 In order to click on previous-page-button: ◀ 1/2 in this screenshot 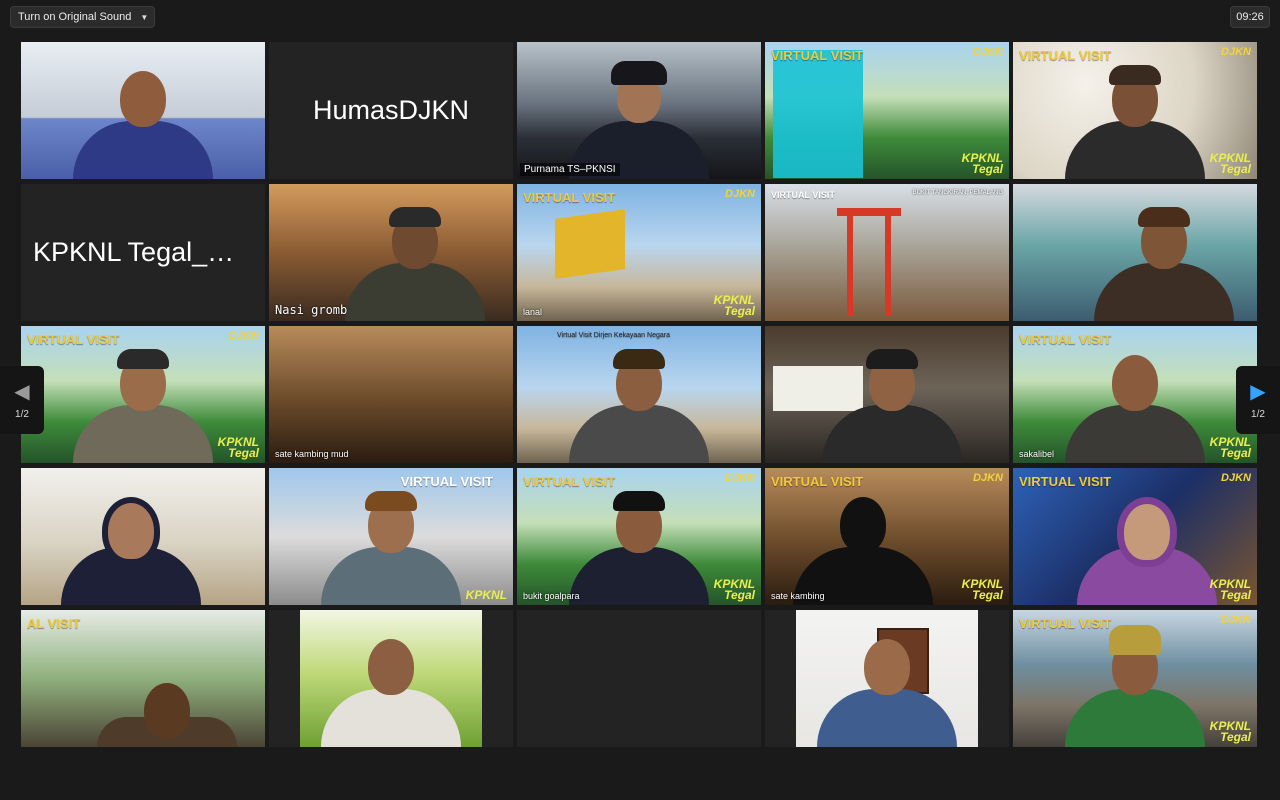, I will do `click(22, 400)`.